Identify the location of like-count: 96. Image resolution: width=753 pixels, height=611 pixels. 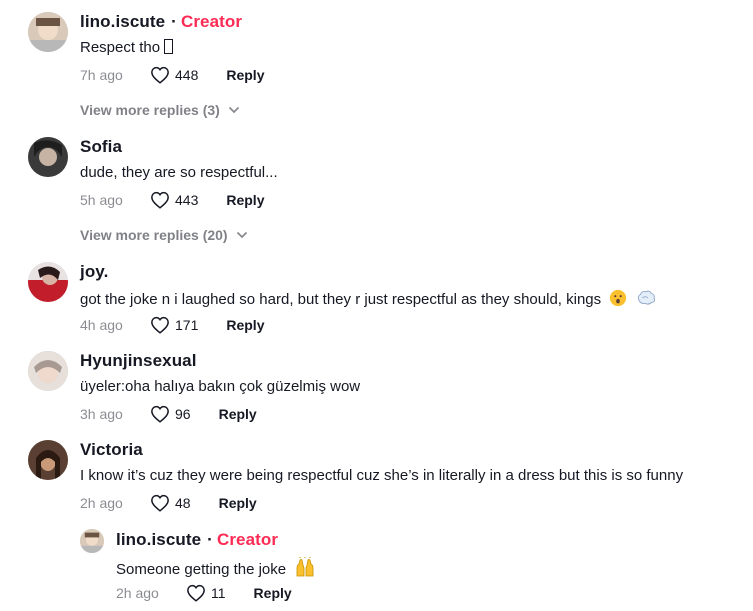
(183, 414).